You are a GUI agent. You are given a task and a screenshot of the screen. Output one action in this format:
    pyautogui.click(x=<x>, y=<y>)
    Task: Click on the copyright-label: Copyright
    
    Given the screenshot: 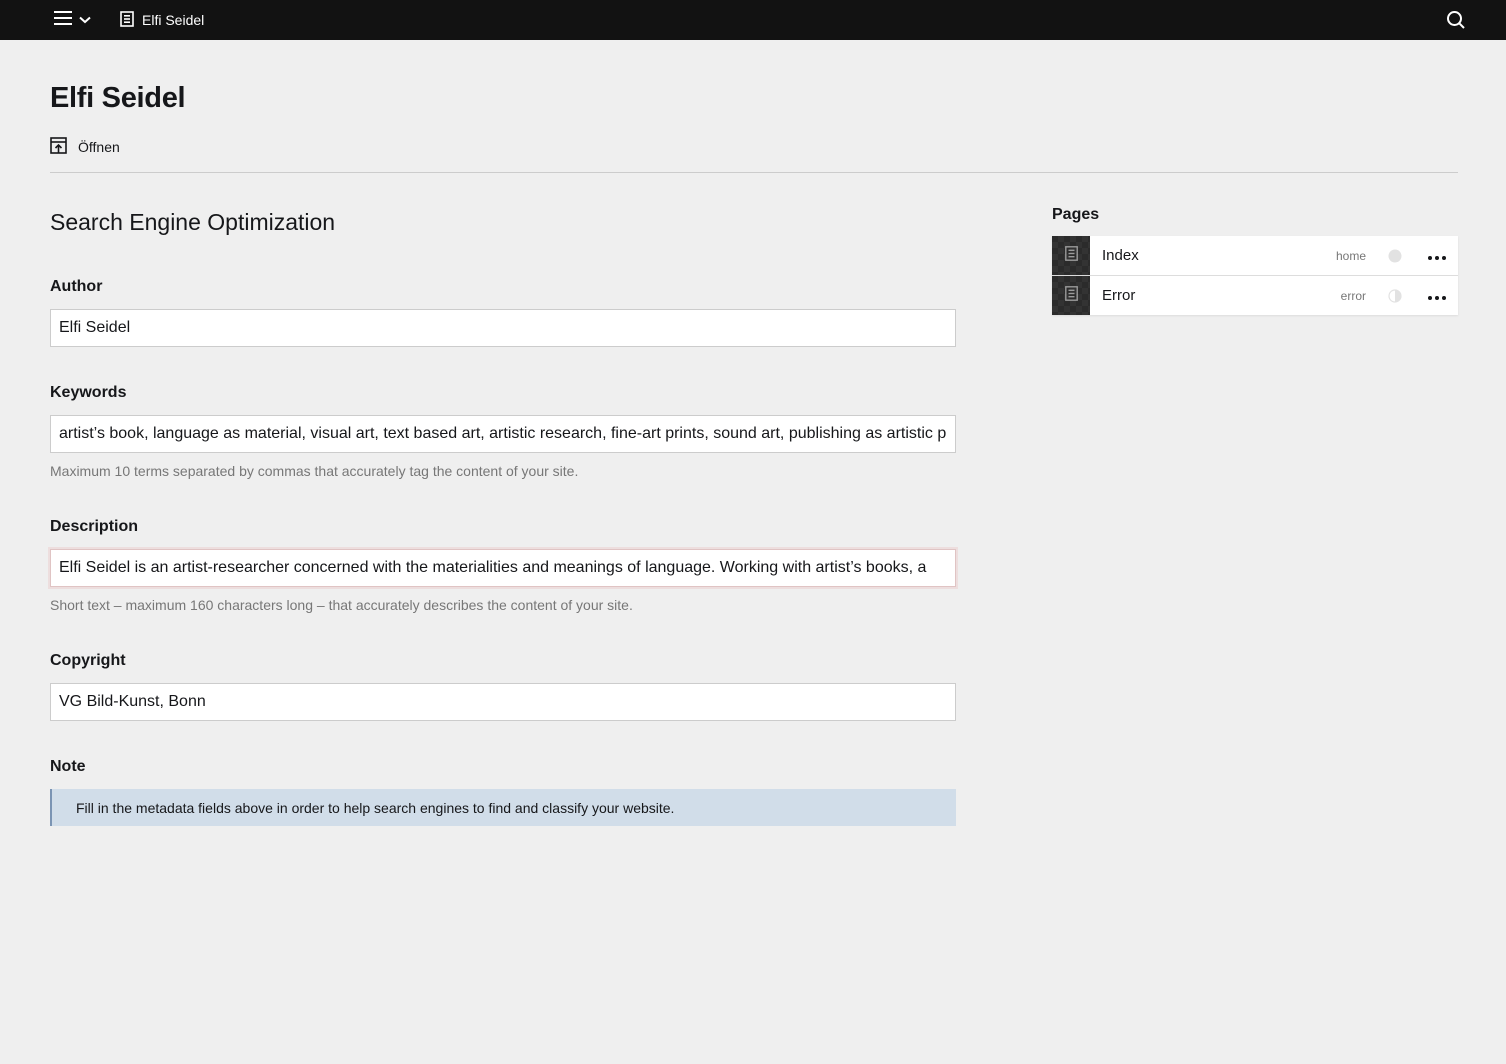 What is the action you would take?
    pyautogui.click(x=88, y=660)
    